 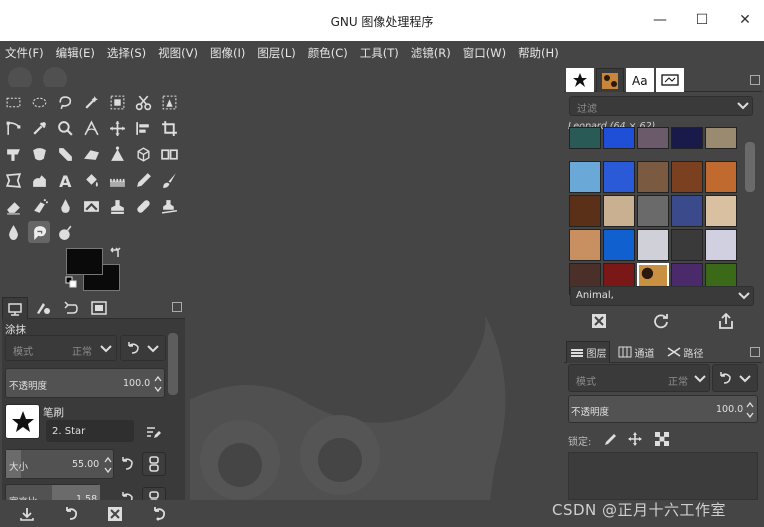 I want to click on menu-filters: 滤镜(R), so click(x=431, y=53).